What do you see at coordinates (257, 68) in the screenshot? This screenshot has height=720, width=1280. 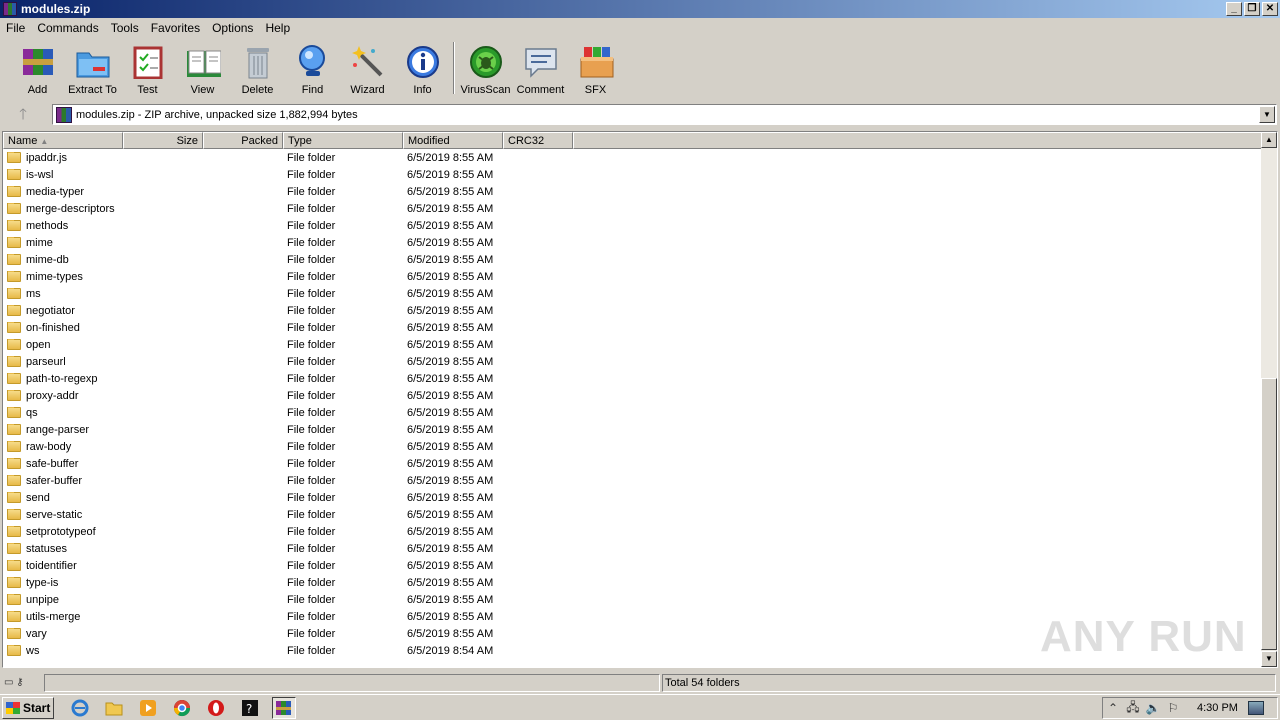 I see `delete-button: Delete` at bounding box center [257, 68].